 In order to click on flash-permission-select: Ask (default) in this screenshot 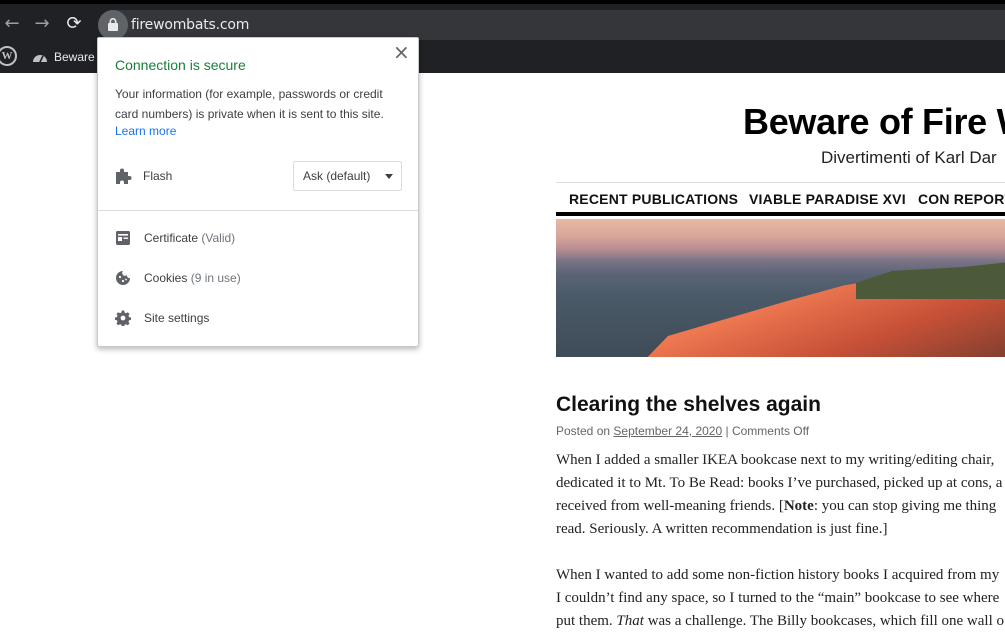, I will do `click(347, 176)`.